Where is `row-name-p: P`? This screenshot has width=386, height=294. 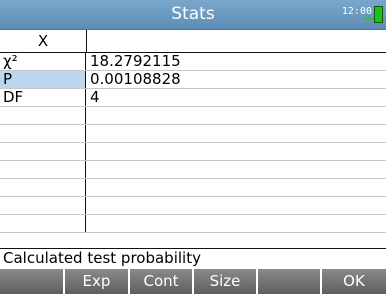
row-name-p: P is located at coordinates (43, 79).